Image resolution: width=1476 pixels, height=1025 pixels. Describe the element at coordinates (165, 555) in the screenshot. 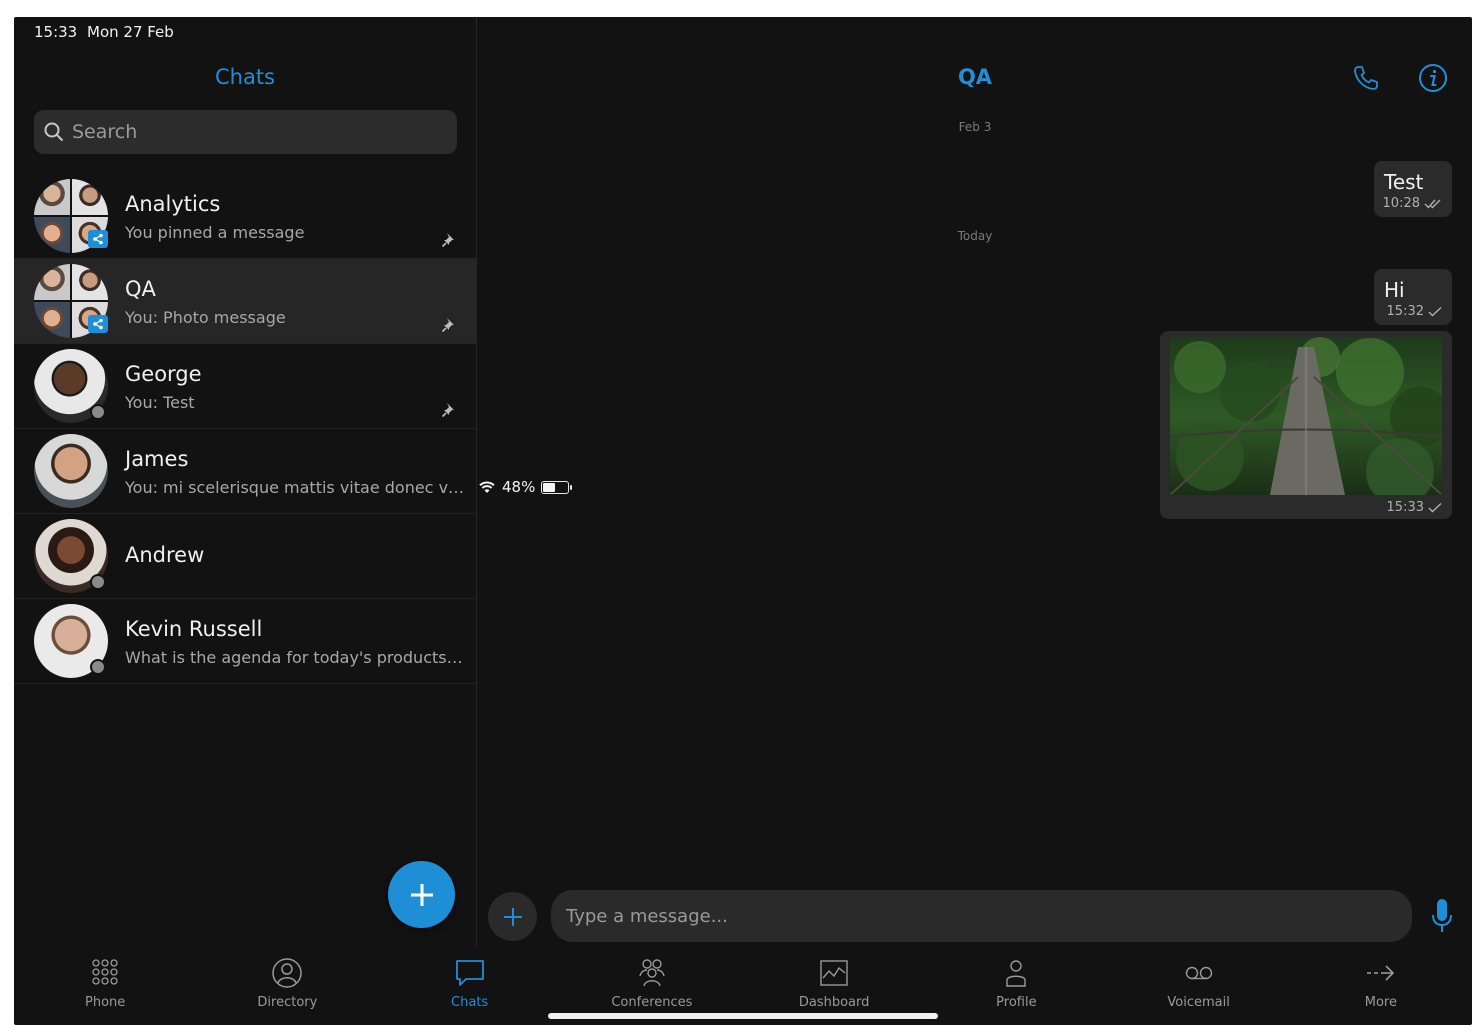

I see `chat-name: Andrew` at that location.